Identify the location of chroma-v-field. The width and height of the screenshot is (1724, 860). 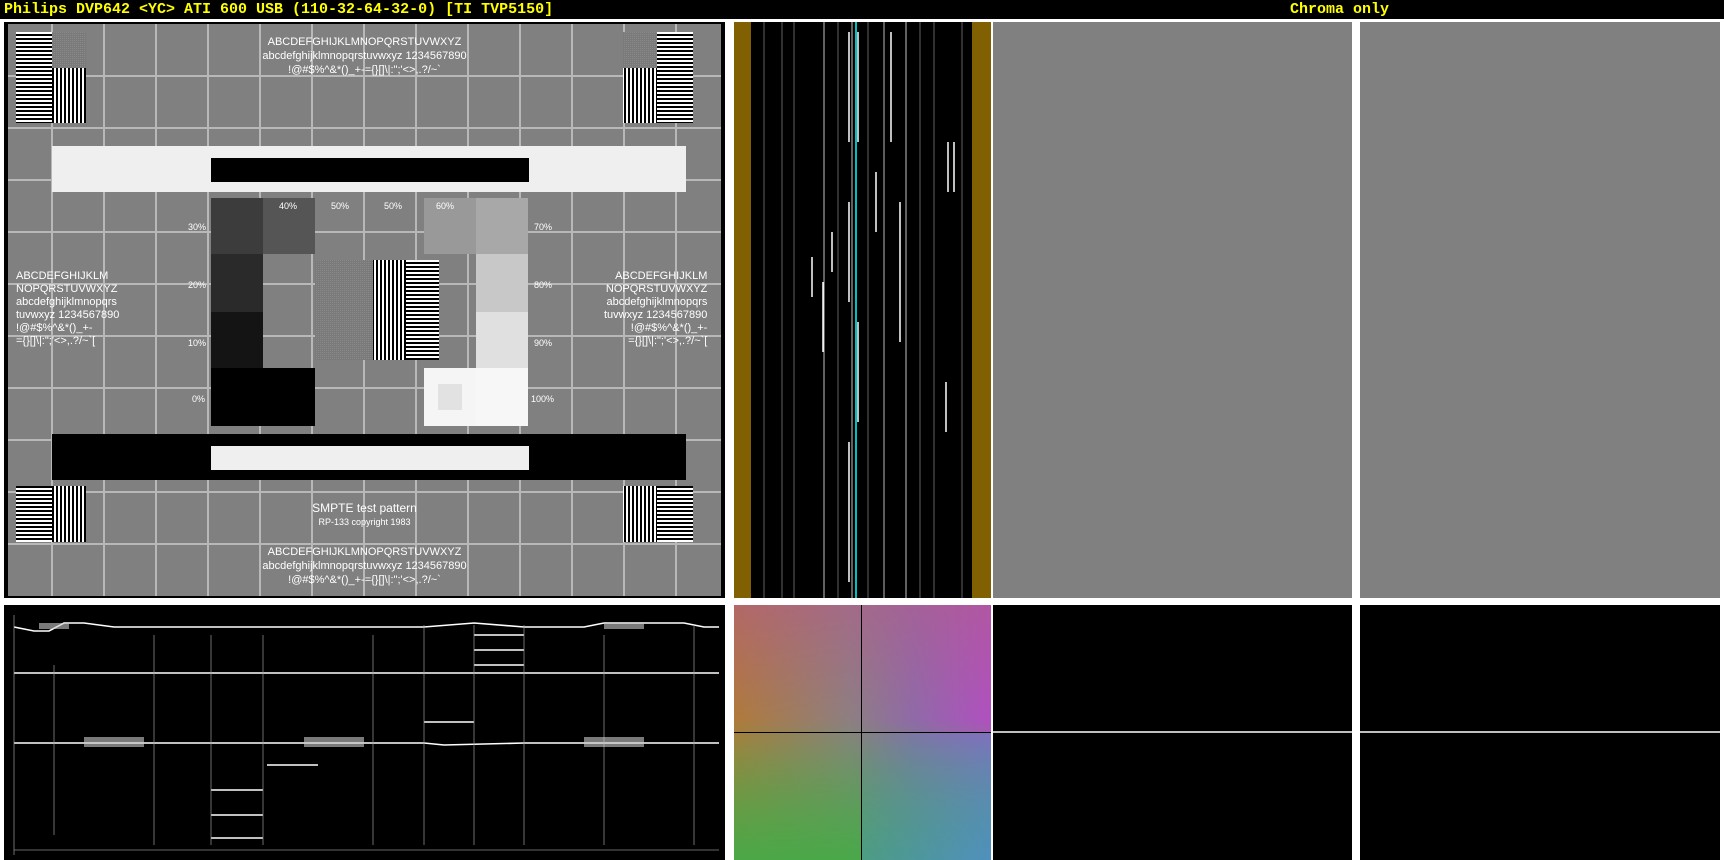
(1540, 310).